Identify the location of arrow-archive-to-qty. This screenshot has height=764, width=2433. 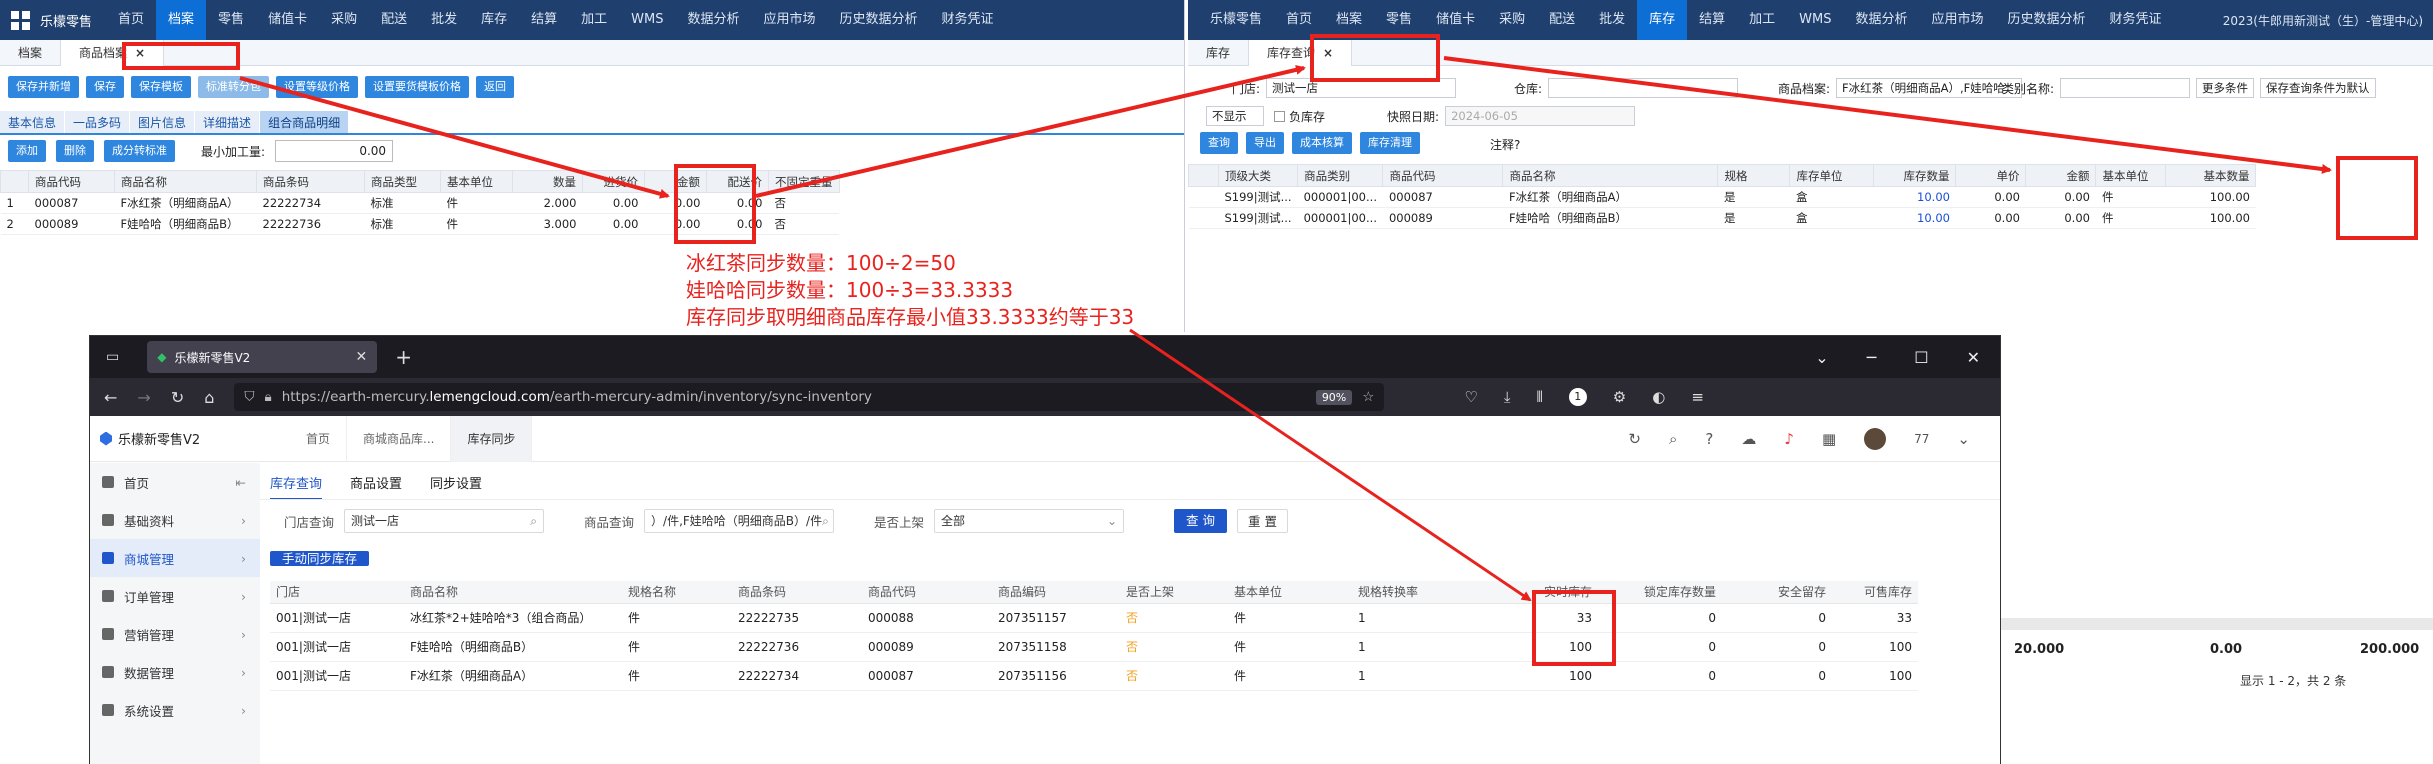
(454, 137).